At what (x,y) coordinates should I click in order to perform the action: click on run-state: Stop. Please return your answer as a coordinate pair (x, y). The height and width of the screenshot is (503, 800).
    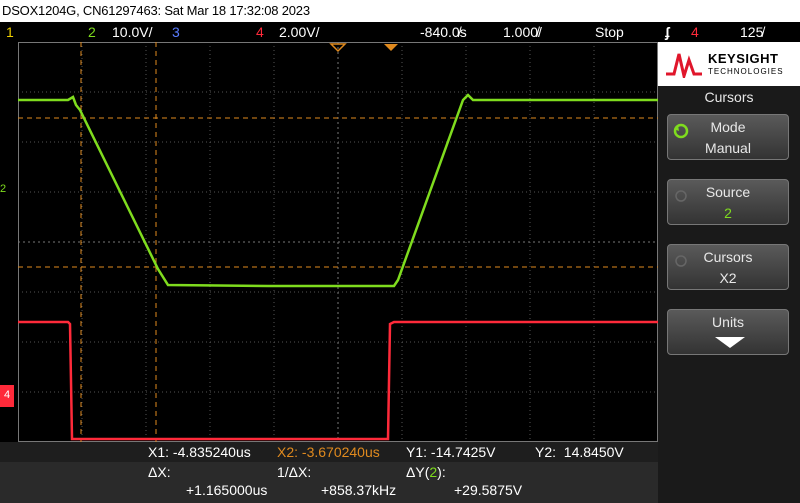
    Looking at the image, I should click on (609, 32).